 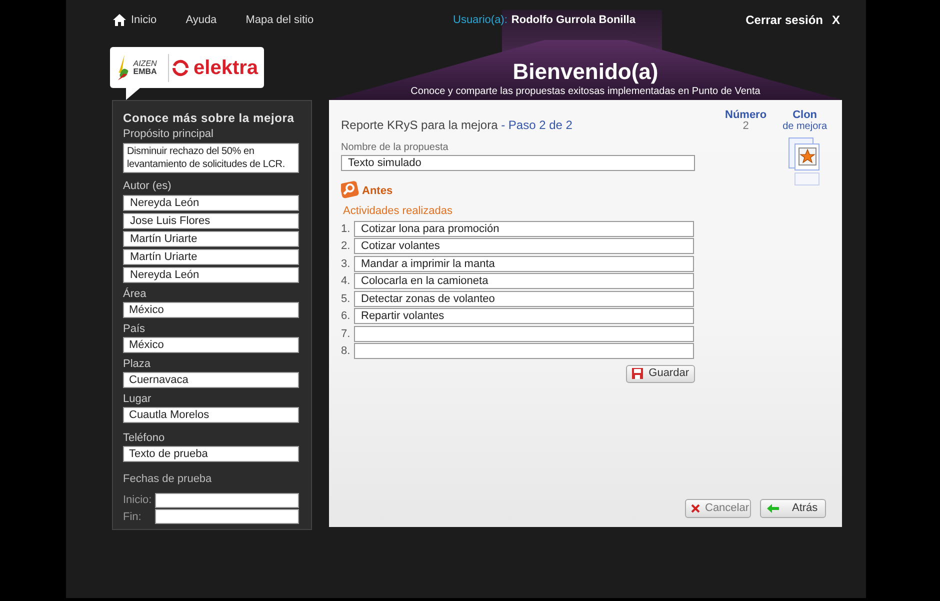 I want to click on activity-field: Detectar zonas de volanteo, so click(x=524, y=298).